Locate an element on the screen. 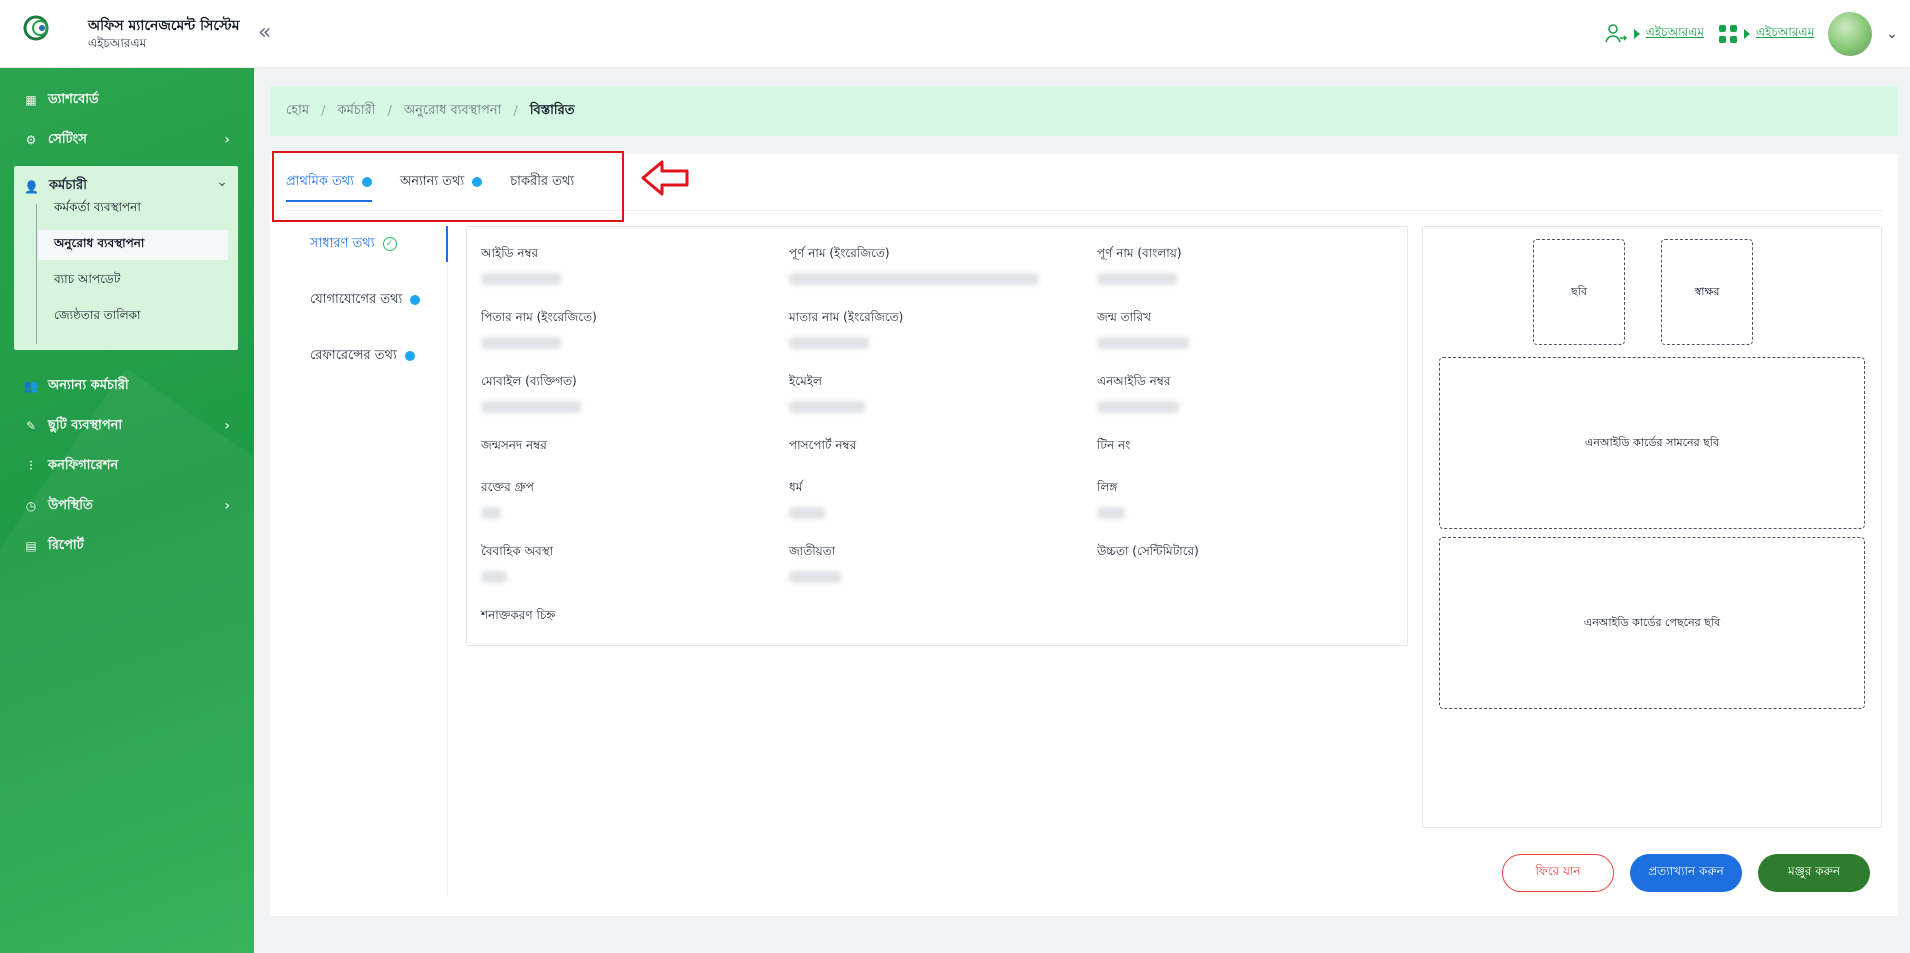 Image resolution: width=1910 pixels, height=953 pixels. submenu-guide-line is located at coordinates (36, 274).